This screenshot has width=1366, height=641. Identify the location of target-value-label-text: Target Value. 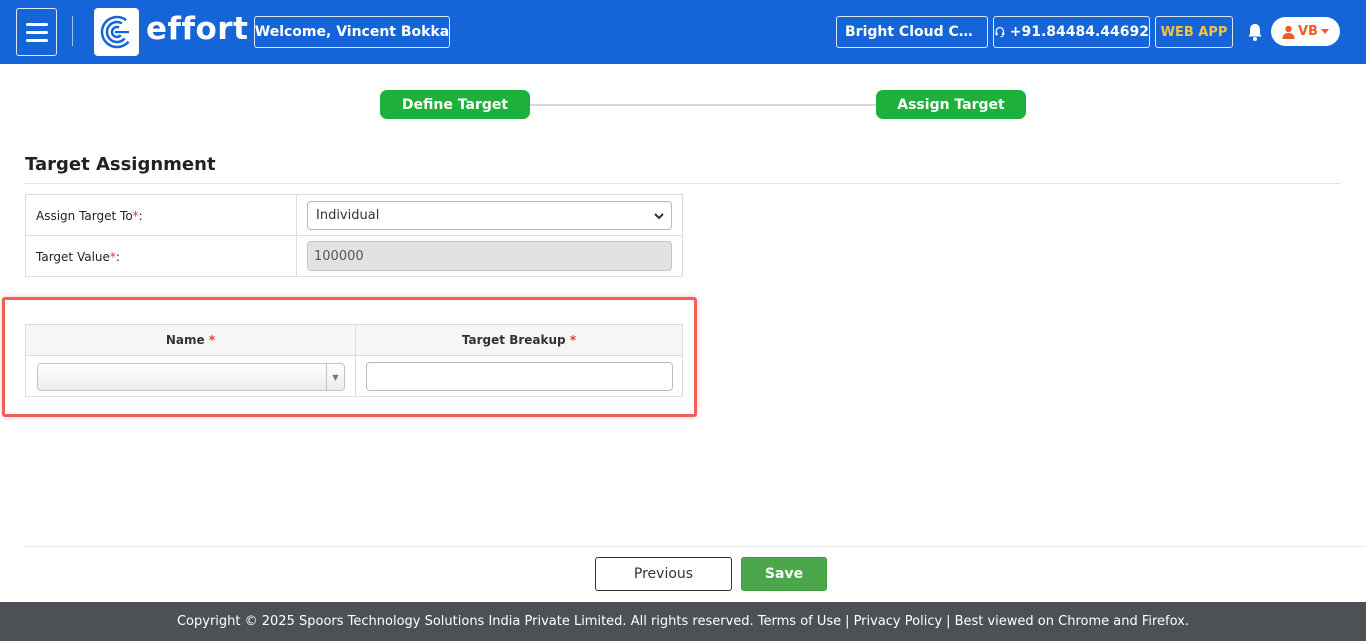
(73, 256).